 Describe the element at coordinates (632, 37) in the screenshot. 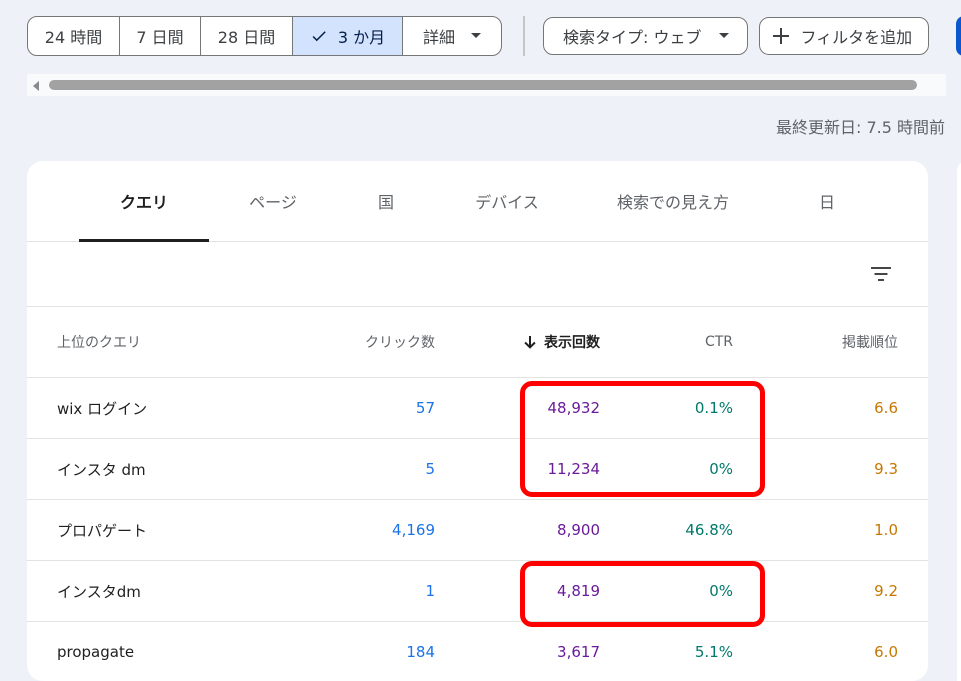

I see `search-type-label: 検索タイプ: ウェブ` at that location.